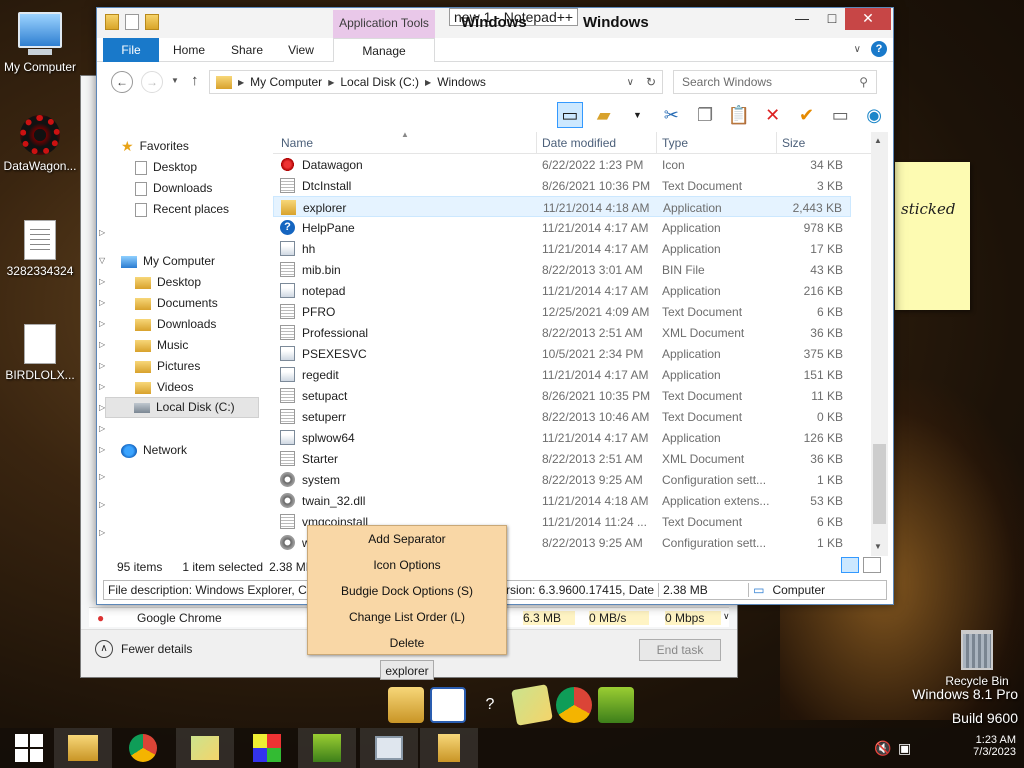  Describe the element at coordinates (182, 209) in the screenshot. I see `nav-fav-recent: Recent places` at that location.